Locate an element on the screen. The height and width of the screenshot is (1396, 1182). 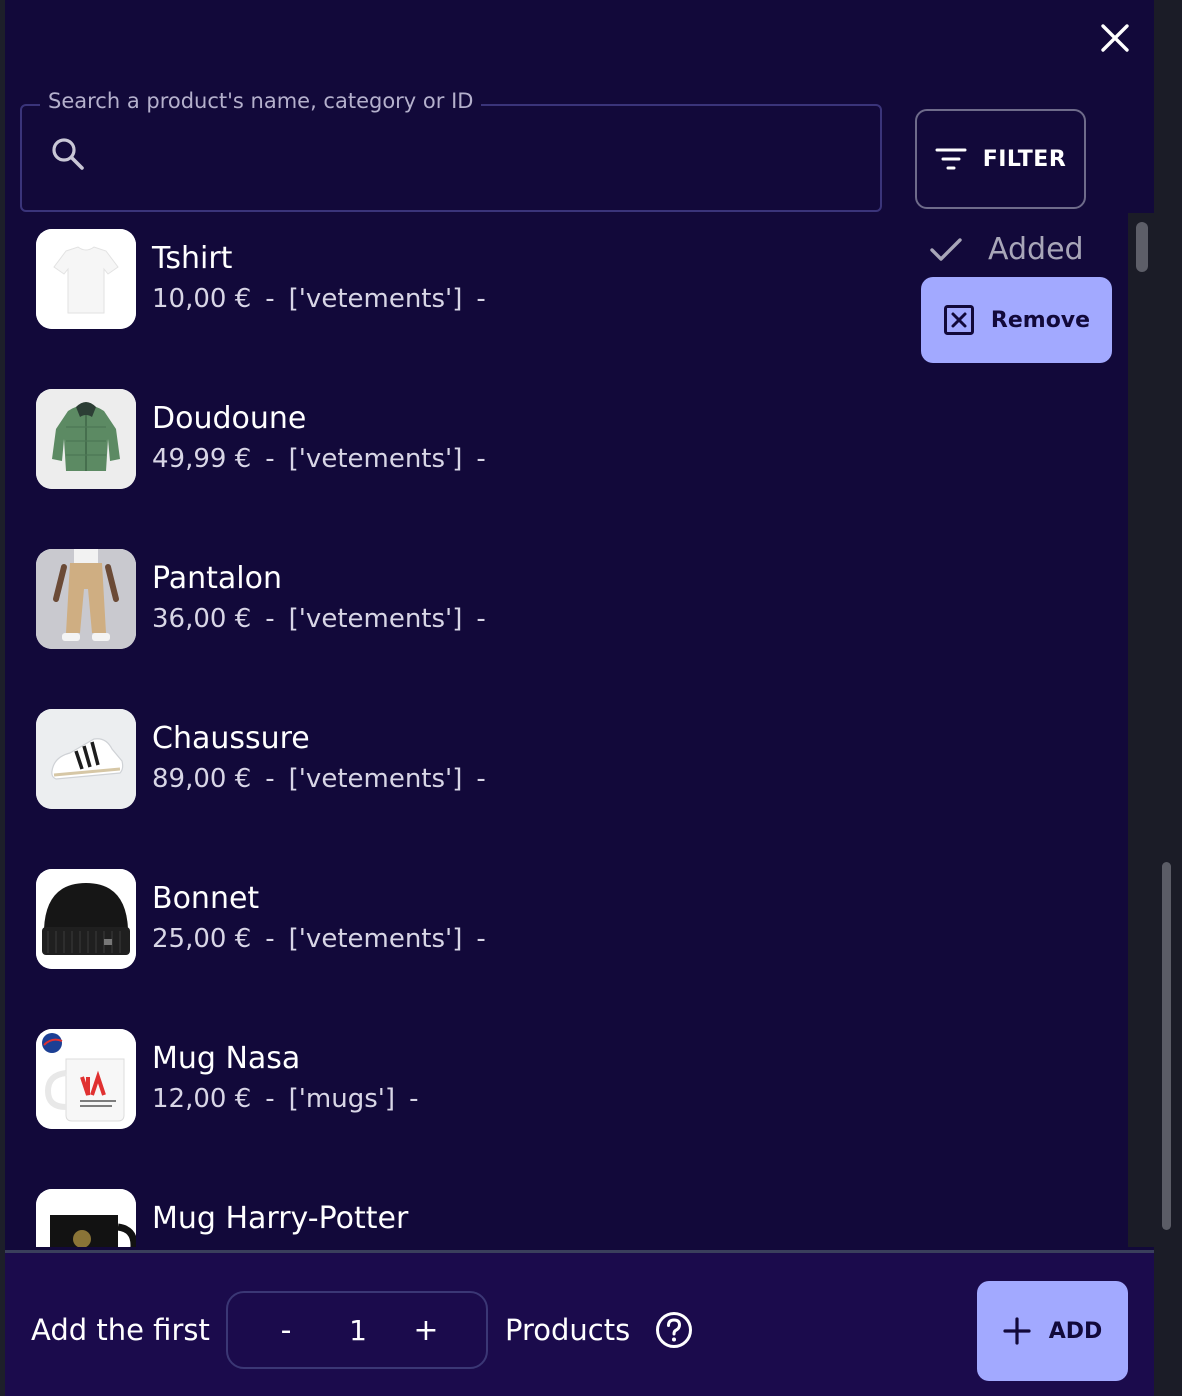
added-status: Added is located at coordinates (1006, 249).